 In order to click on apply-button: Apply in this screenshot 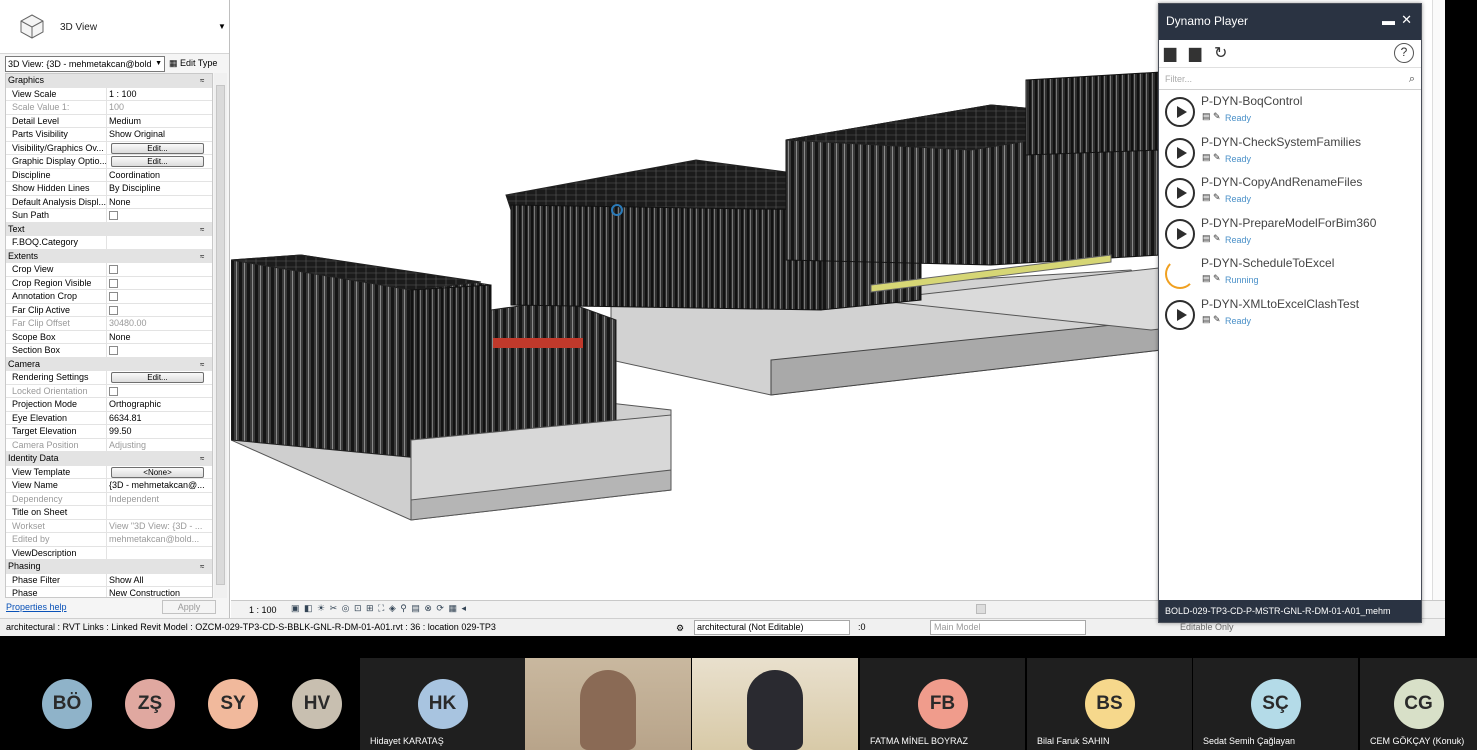, I will do `click(189, 607)`.